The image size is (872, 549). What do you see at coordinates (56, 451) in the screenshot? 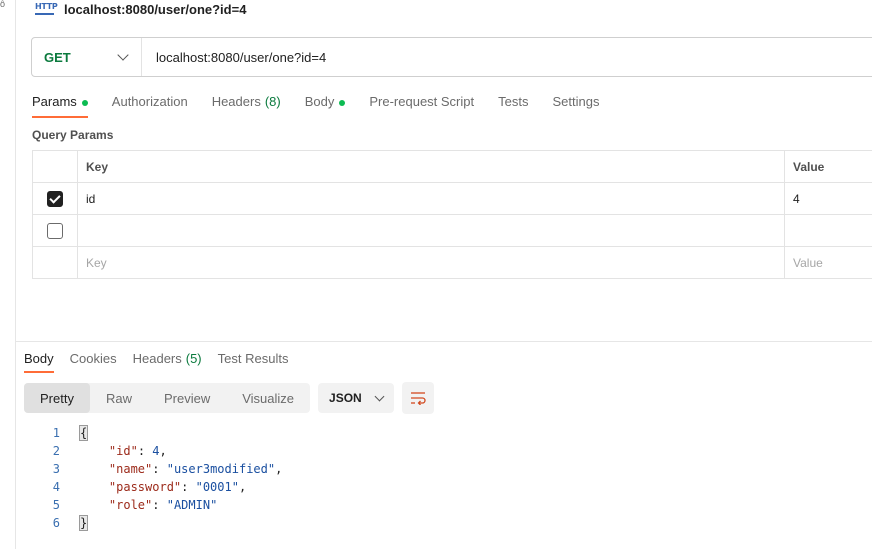
I see `line-number: 2` at bounding box center [56, 451].